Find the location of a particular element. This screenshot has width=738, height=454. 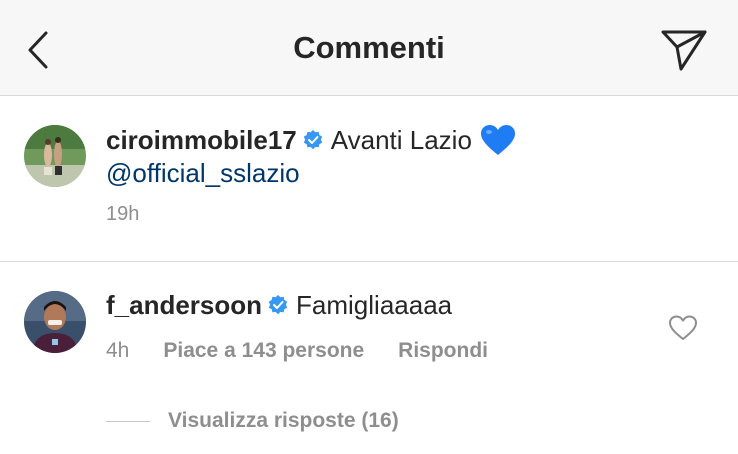

reply-button: Rispondi is located at coordinates (443, 351).